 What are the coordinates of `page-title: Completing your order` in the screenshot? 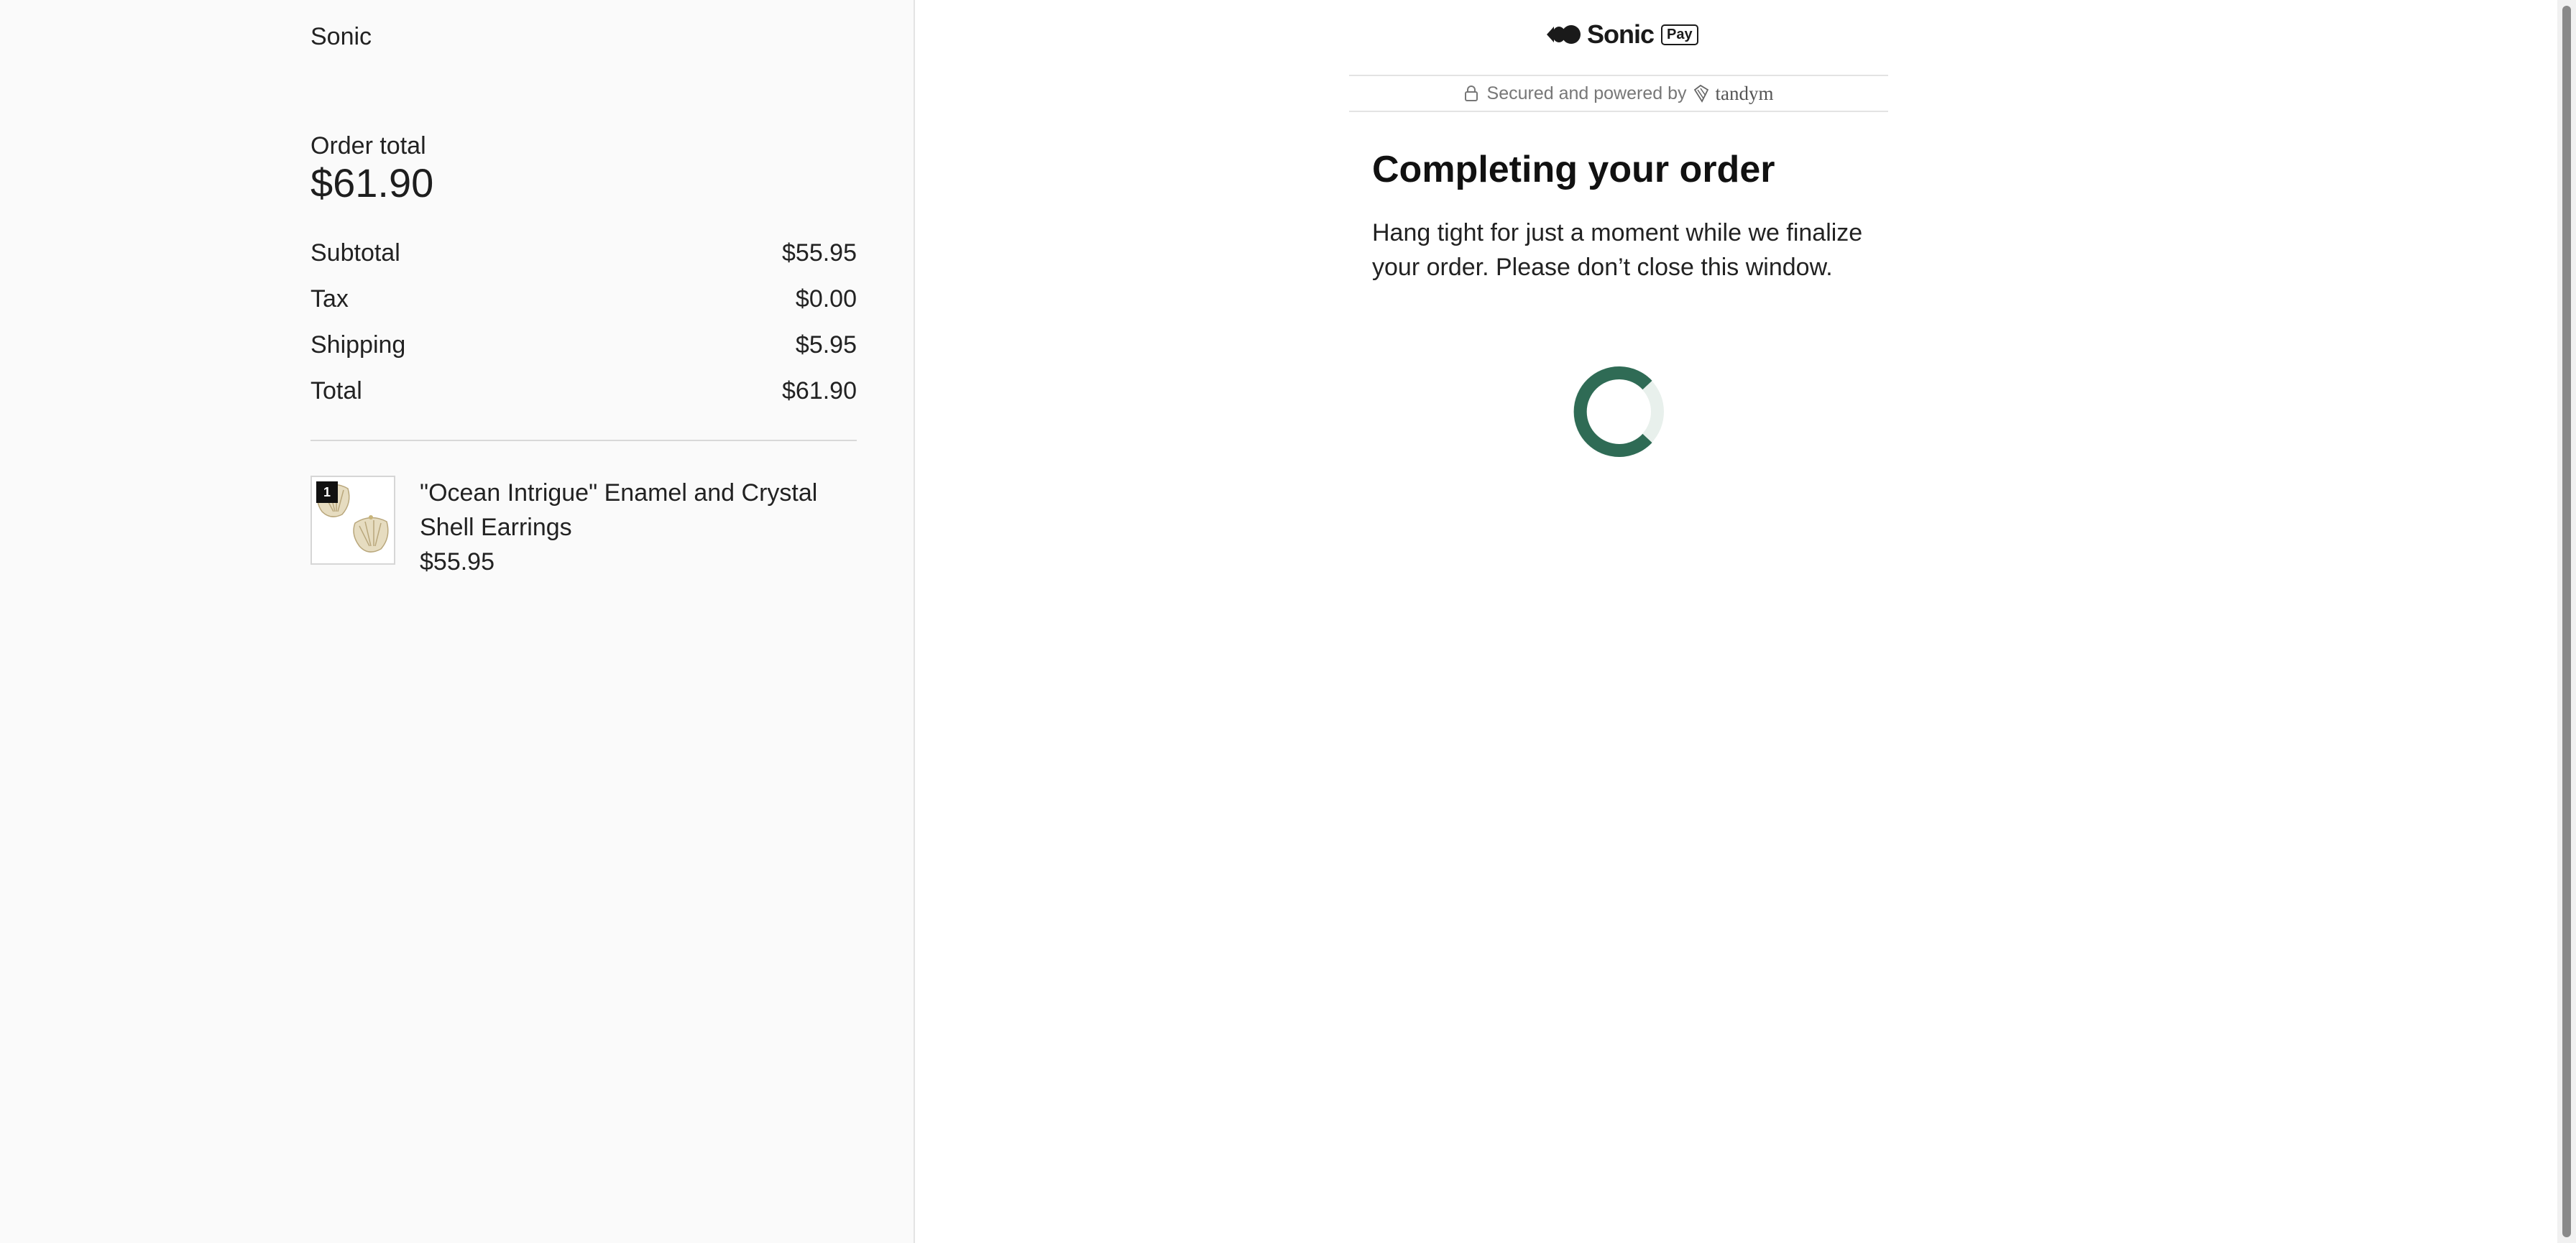 It's located at (1573, 169).